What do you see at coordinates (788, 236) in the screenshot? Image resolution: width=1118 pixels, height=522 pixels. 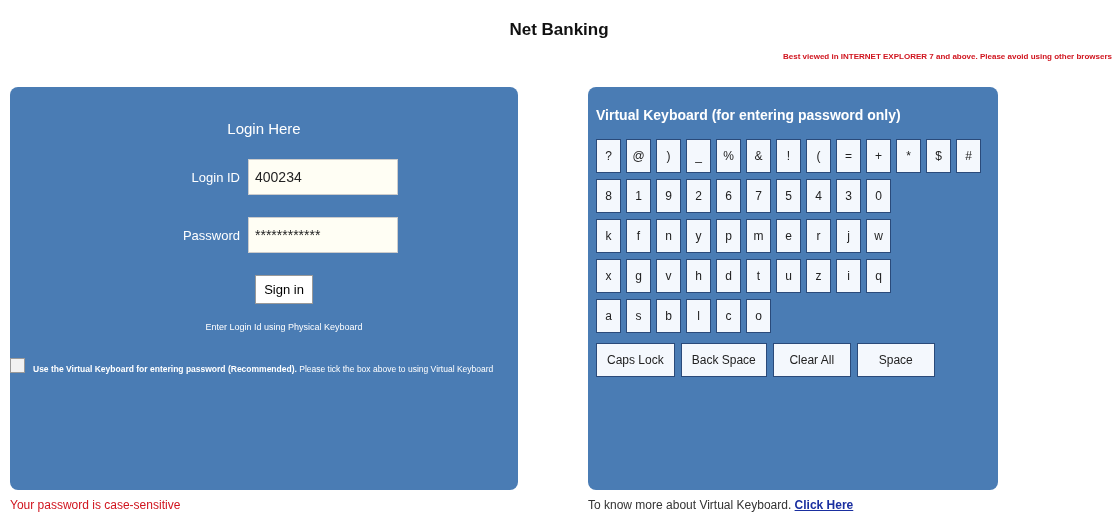 I see `key: e` at bounding box center [788, 236].